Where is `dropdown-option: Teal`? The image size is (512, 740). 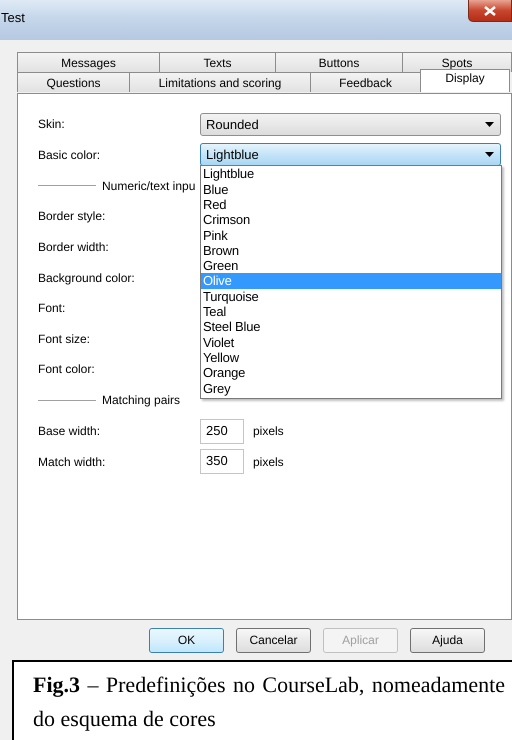 dropdown-option: Teal is located at coordinates (351, 312).